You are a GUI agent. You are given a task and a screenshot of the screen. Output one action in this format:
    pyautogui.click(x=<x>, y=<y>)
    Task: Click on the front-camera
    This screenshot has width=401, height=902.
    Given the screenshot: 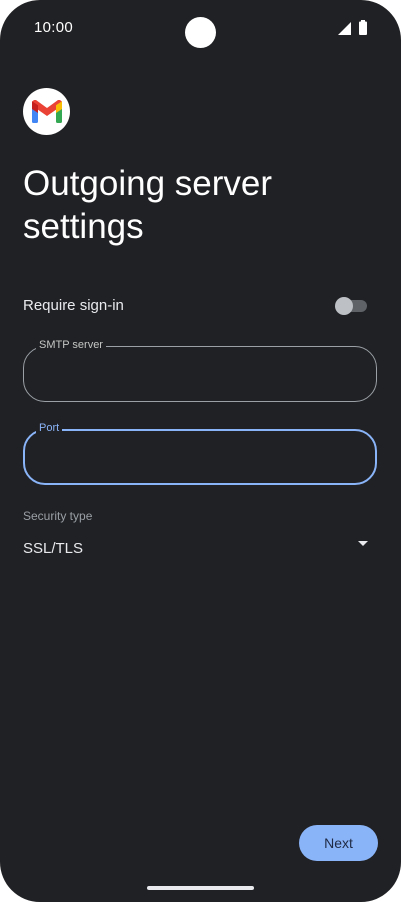 What is the action you would take?
    pyautogui.click(x=200, y=32)
    